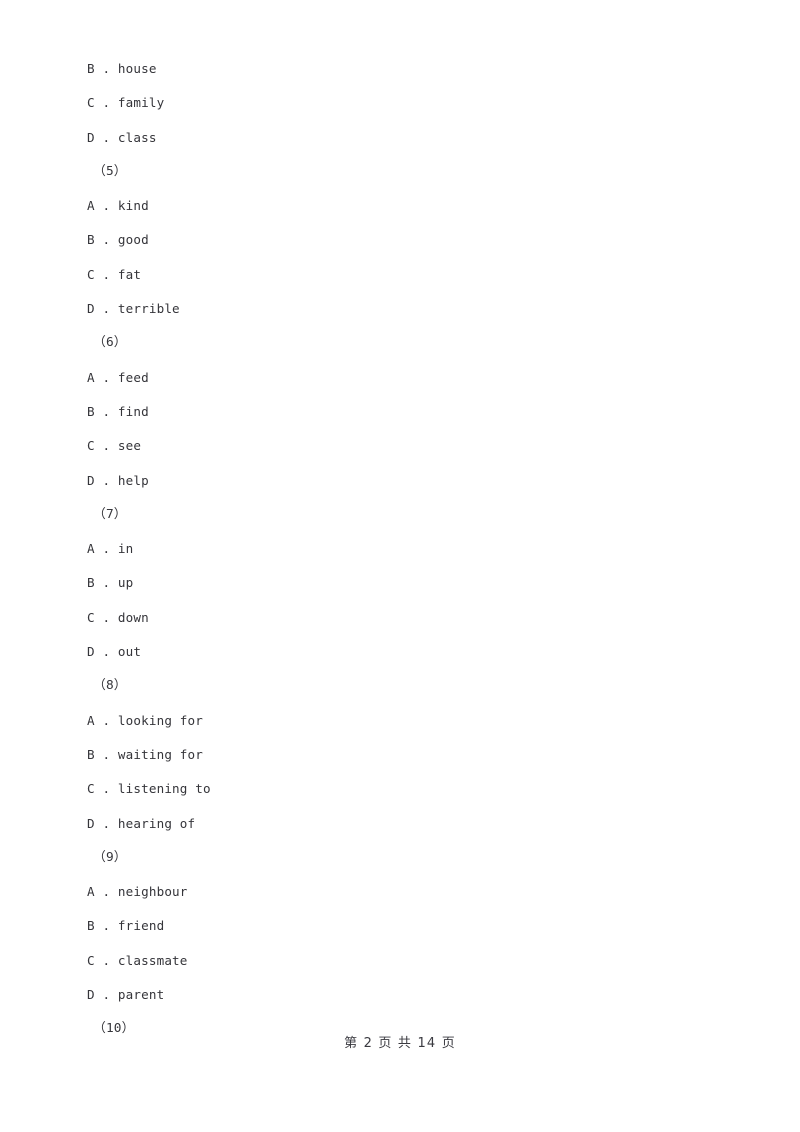 Image resolution: width=800 pixels, height=1132 pixels. What do you see at coordinates (141, 823) in the screenshot?
I see `answer-option: D . hearing of` at bounding box center [141, 823].